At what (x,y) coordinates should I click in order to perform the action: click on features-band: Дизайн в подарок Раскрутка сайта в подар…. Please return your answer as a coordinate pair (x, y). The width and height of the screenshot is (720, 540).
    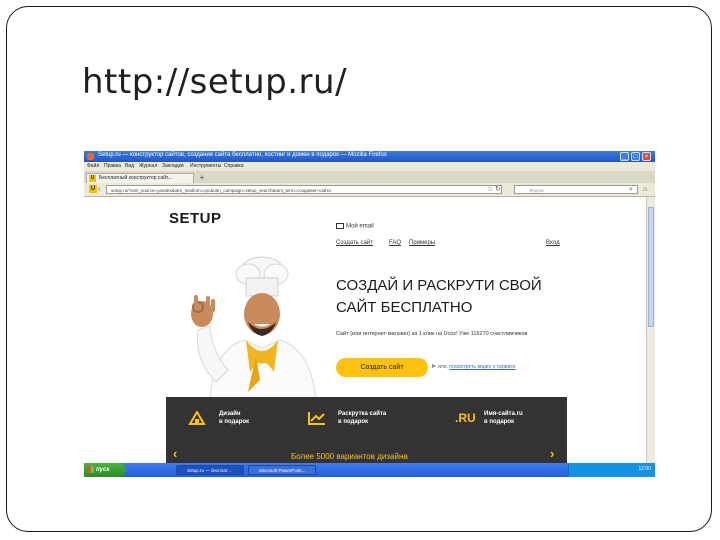
    Looking at the image, I should click on (366, 430).